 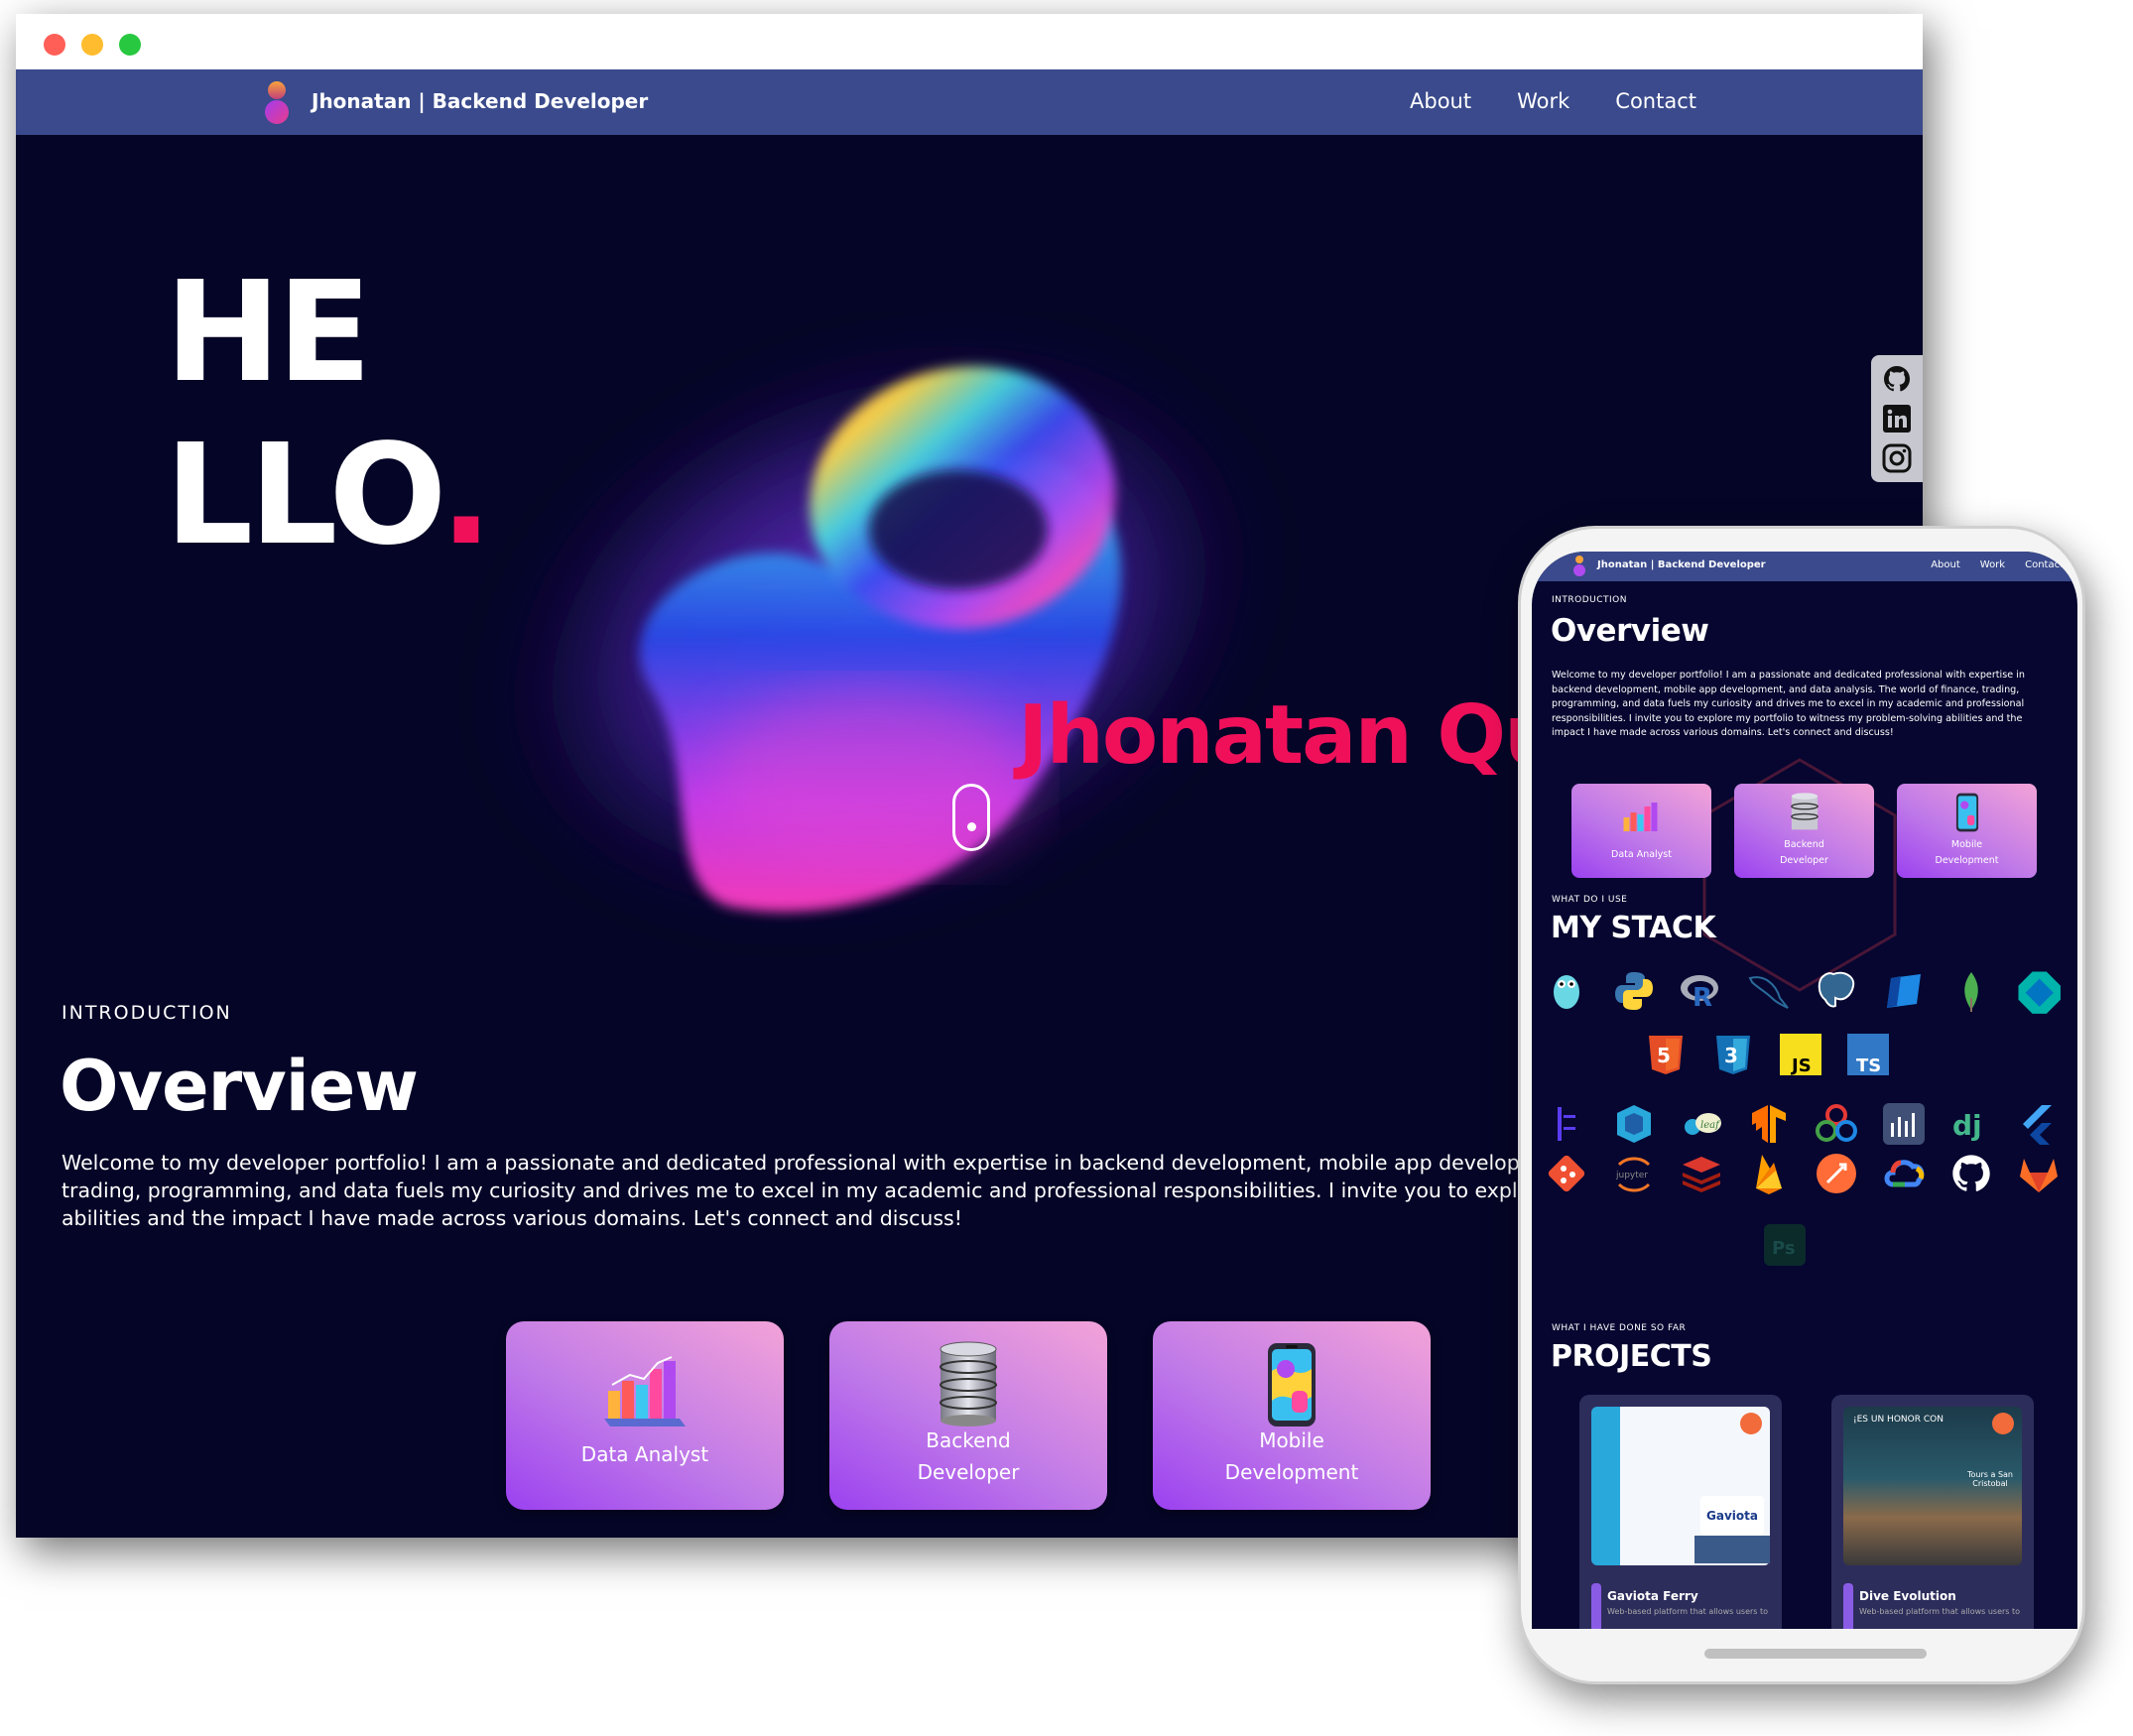 I want to click on svg-text: dj, so click(x=1967, y=1125).